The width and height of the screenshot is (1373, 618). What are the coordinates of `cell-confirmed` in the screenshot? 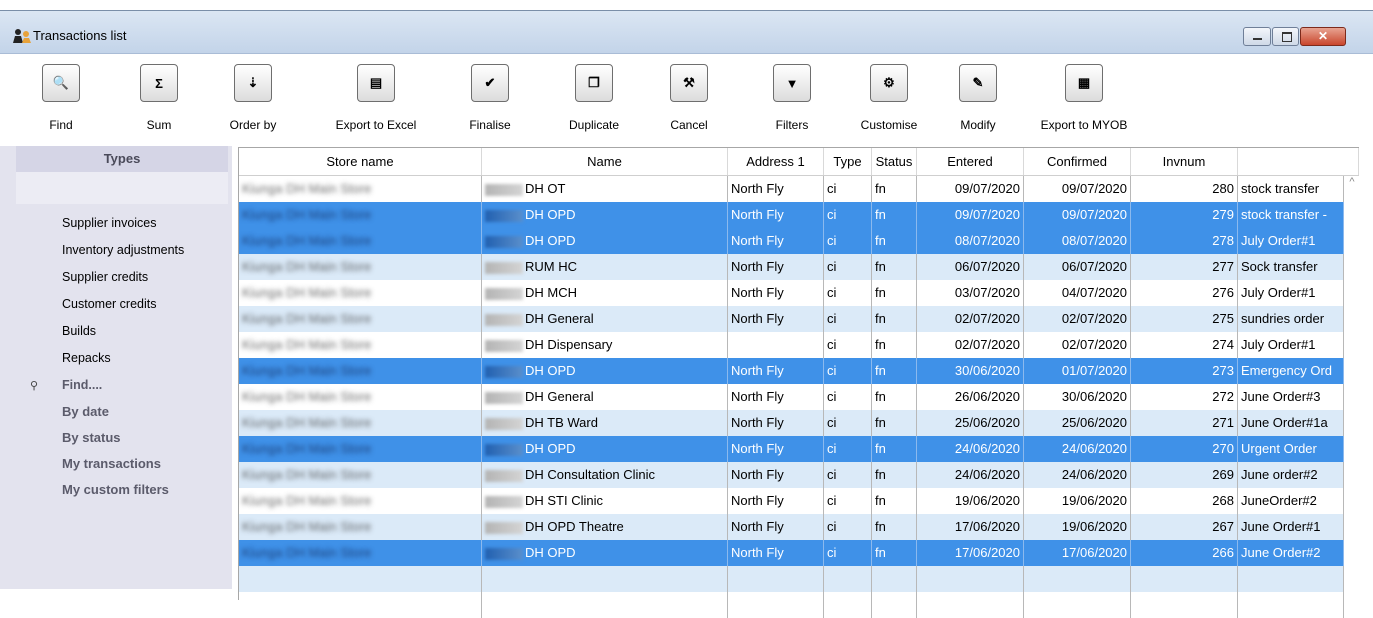 It's located at (1077, 605).